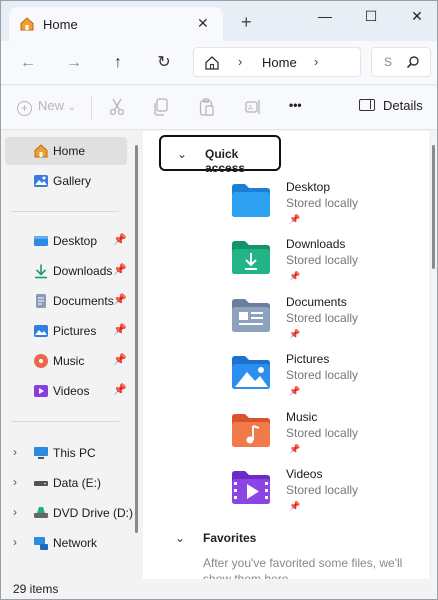  What do you see at coordinates (41, 271) in the screenshot?
I see `downloads-icon` at bounding box center [41, 271].